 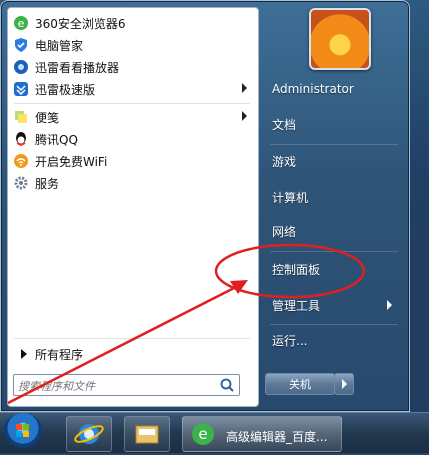 I want to click on xunlei-player-icon, so click(x=21, y=67).